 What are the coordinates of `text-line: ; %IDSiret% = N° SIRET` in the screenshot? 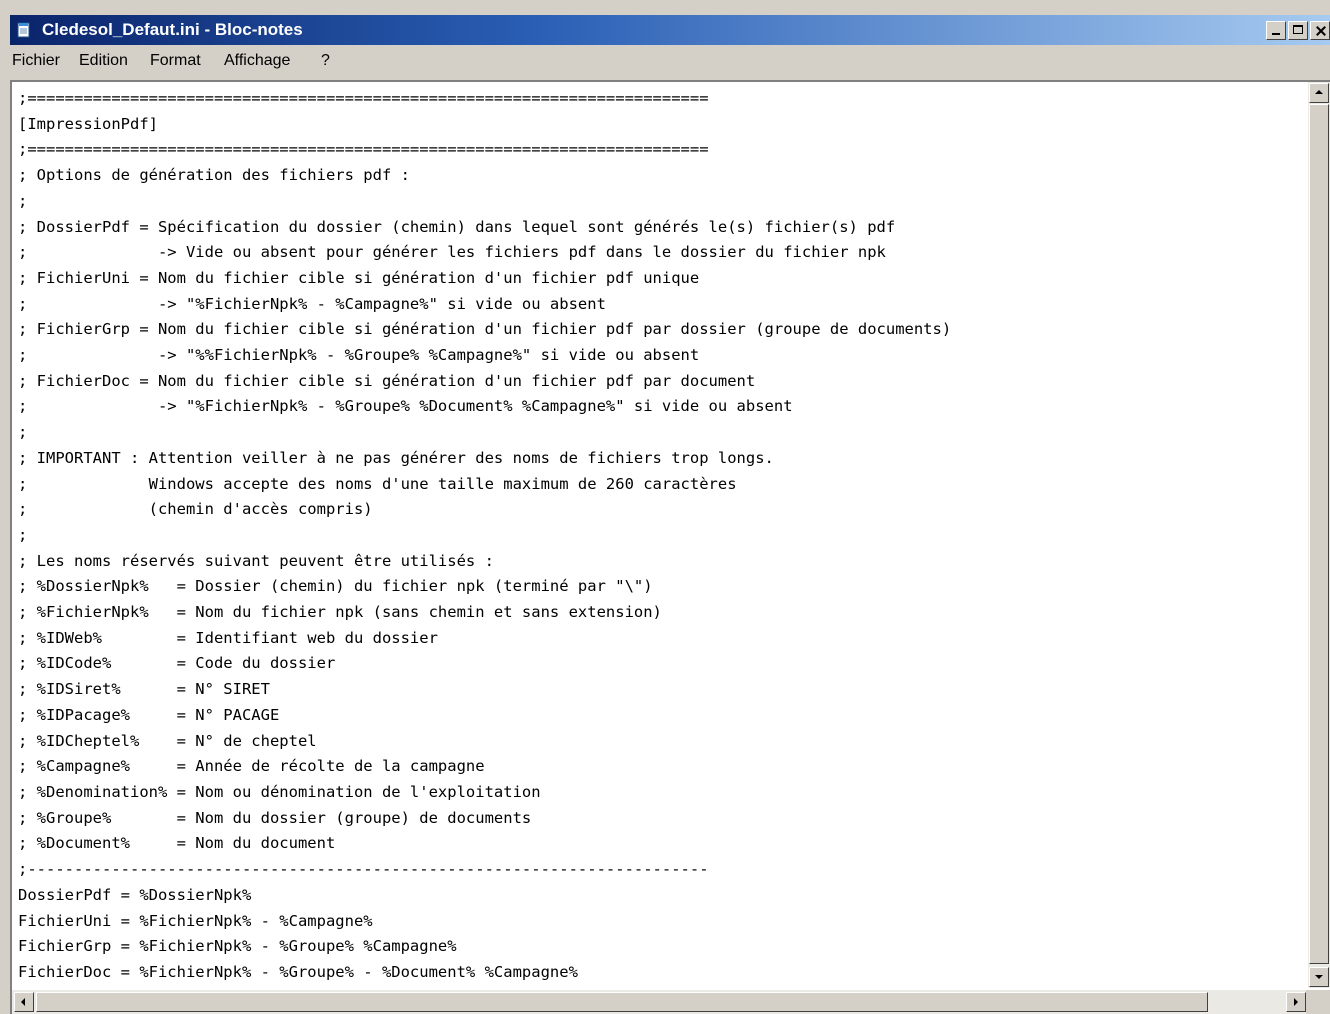 It's located at (144, 689).